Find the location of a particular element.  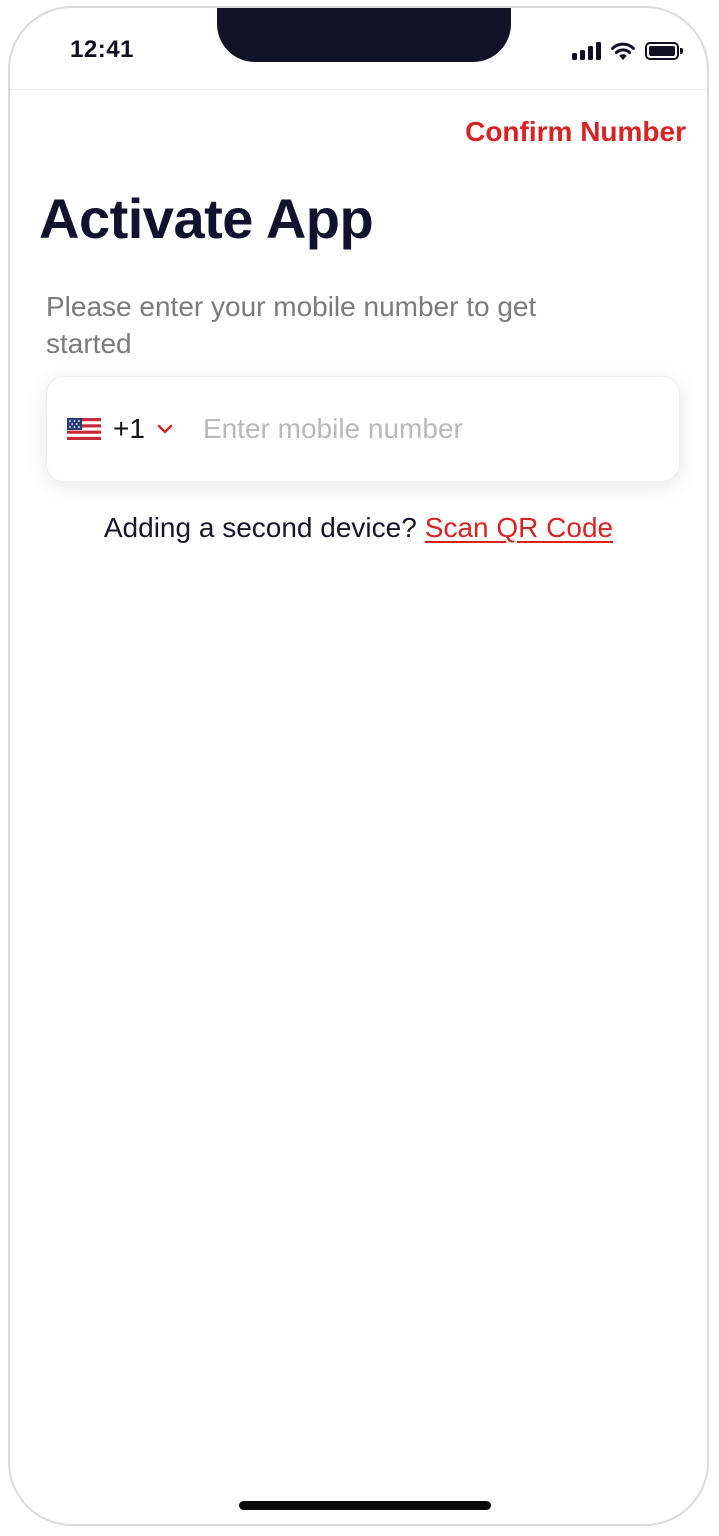

second-device-prompt: Adding a second device? is located at coordinates (260, 527).